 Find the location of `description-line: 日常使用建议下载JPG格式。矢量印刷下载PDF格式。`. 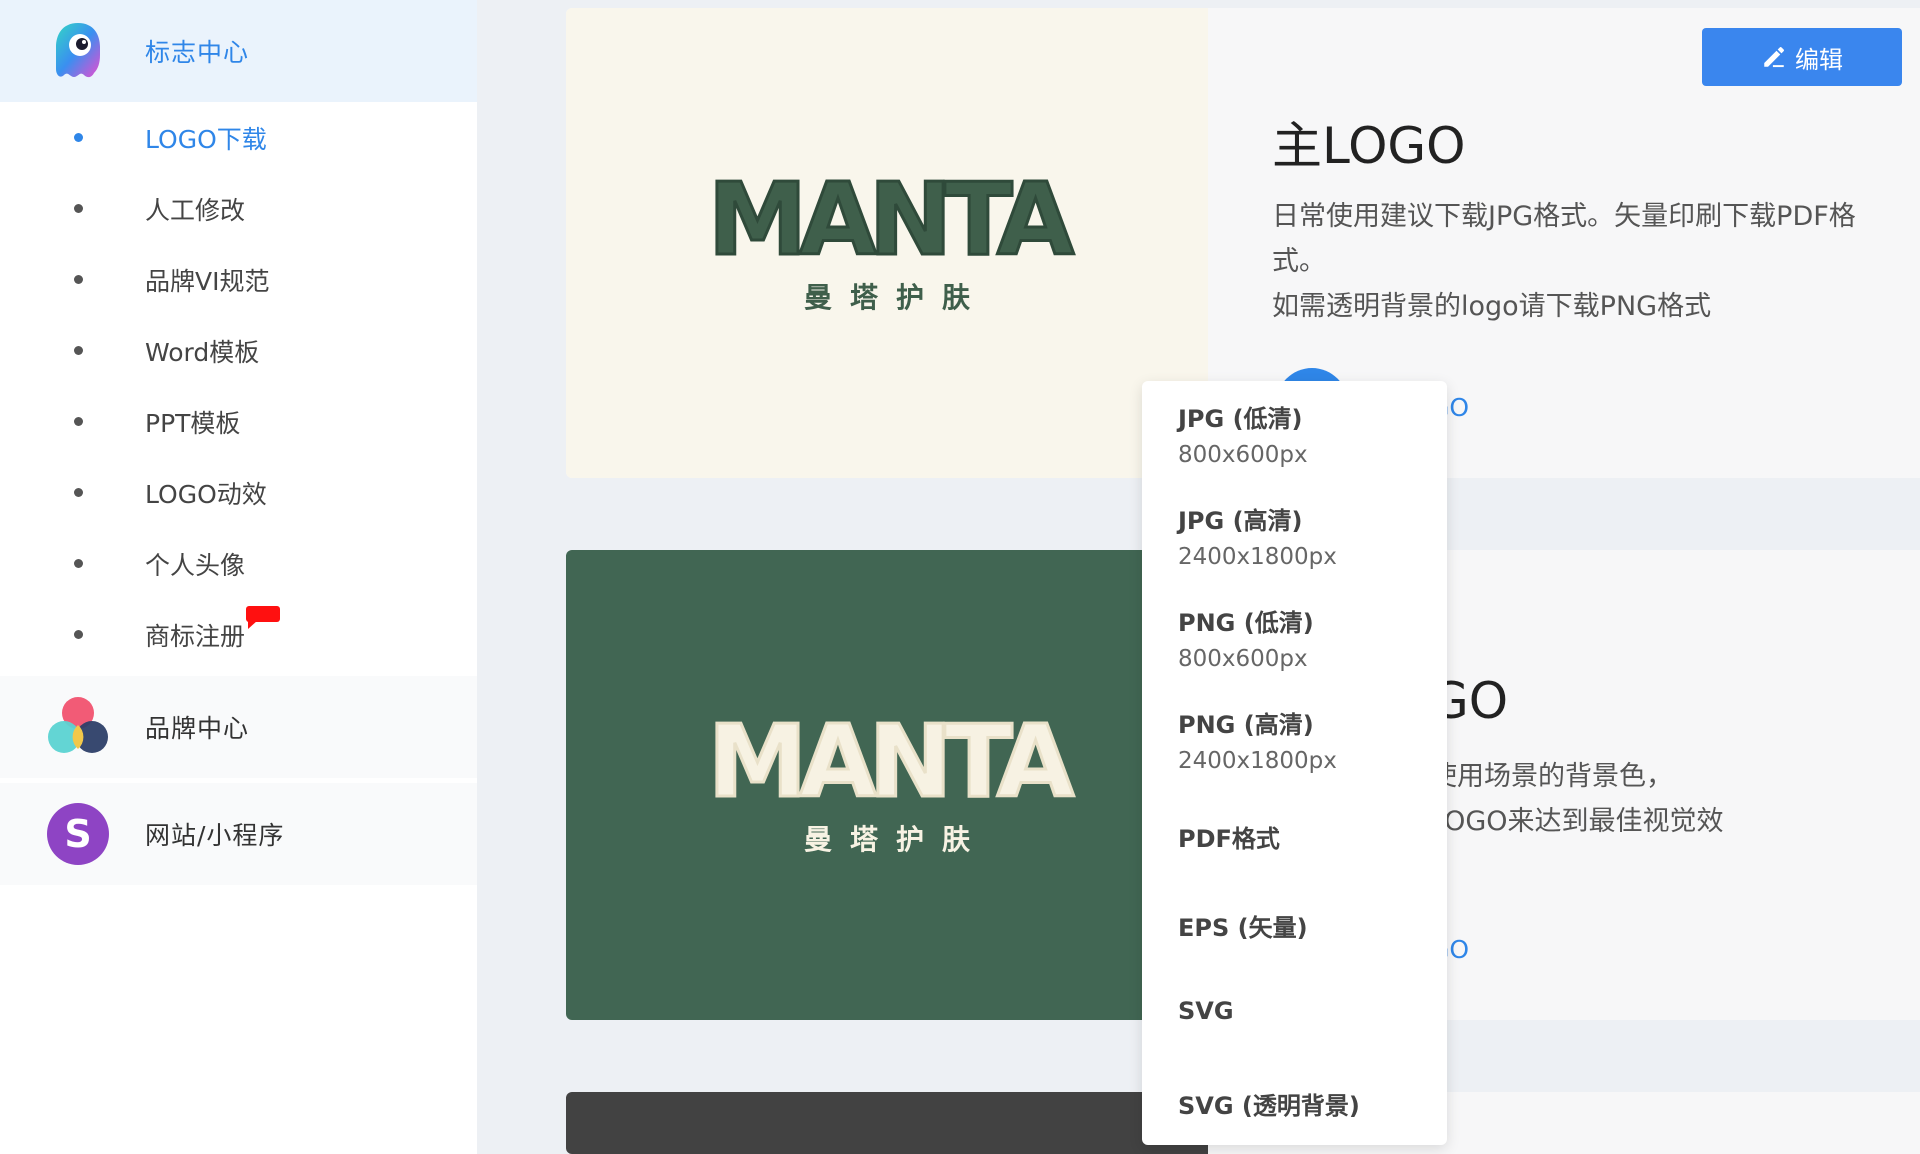

description-line: 日常使用建议下载JPG格式。矢量印刷下载PDF格式。 is located at coordinates (1564, 239).